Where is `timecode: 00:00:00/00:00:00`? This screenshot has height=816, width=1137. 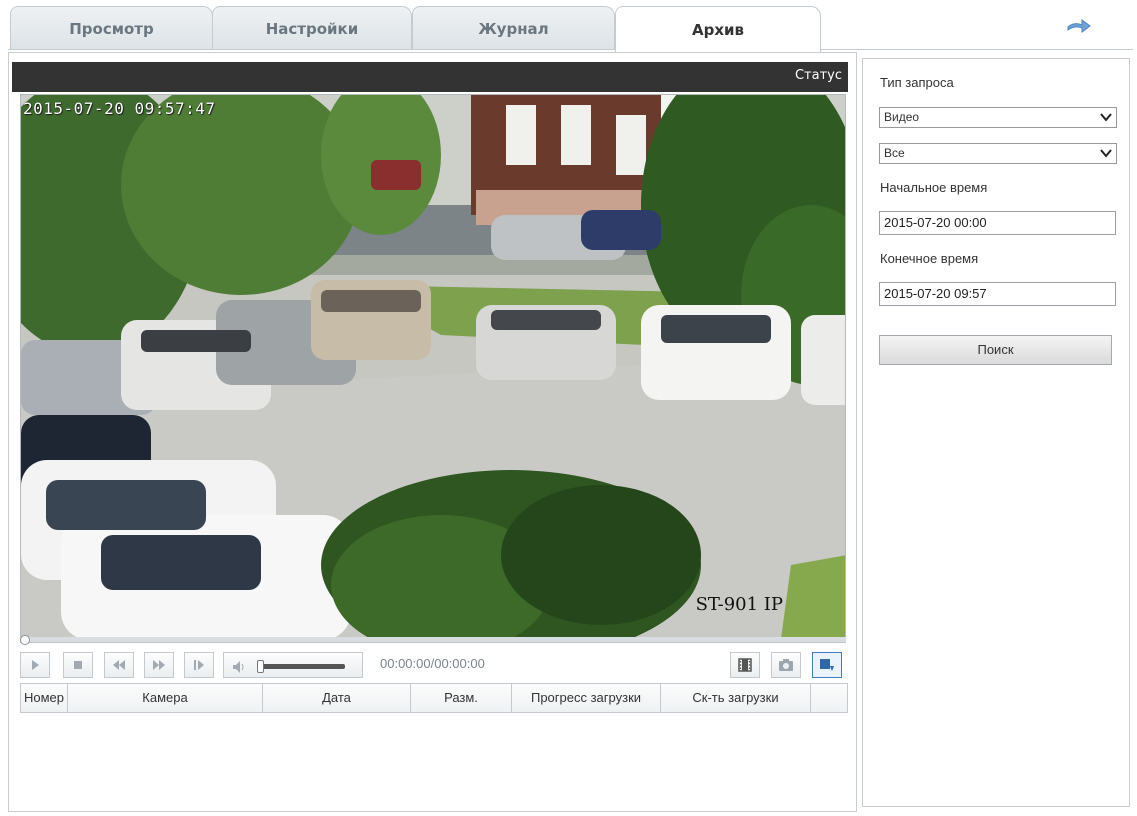 timecode: 00:00:00/00:00:00 is located at coordinates (432, 663).